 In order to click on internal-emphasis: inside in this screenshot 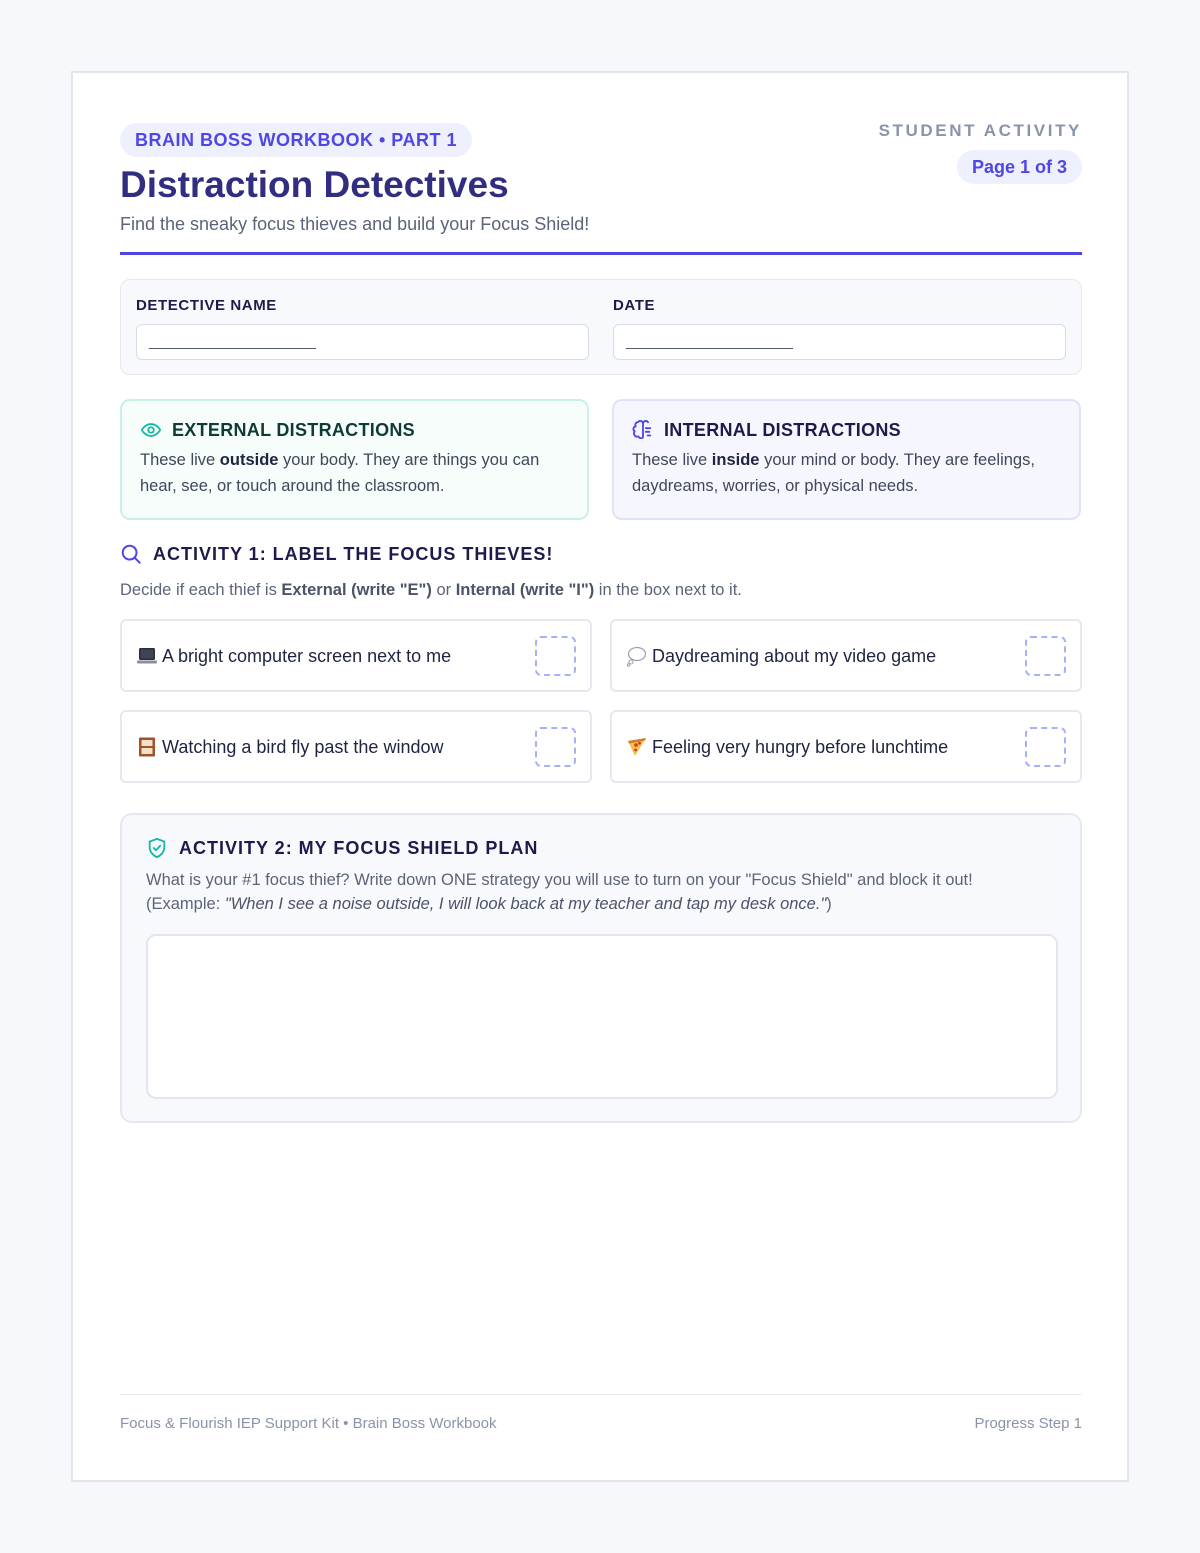, I will do `click(735, 460)`.